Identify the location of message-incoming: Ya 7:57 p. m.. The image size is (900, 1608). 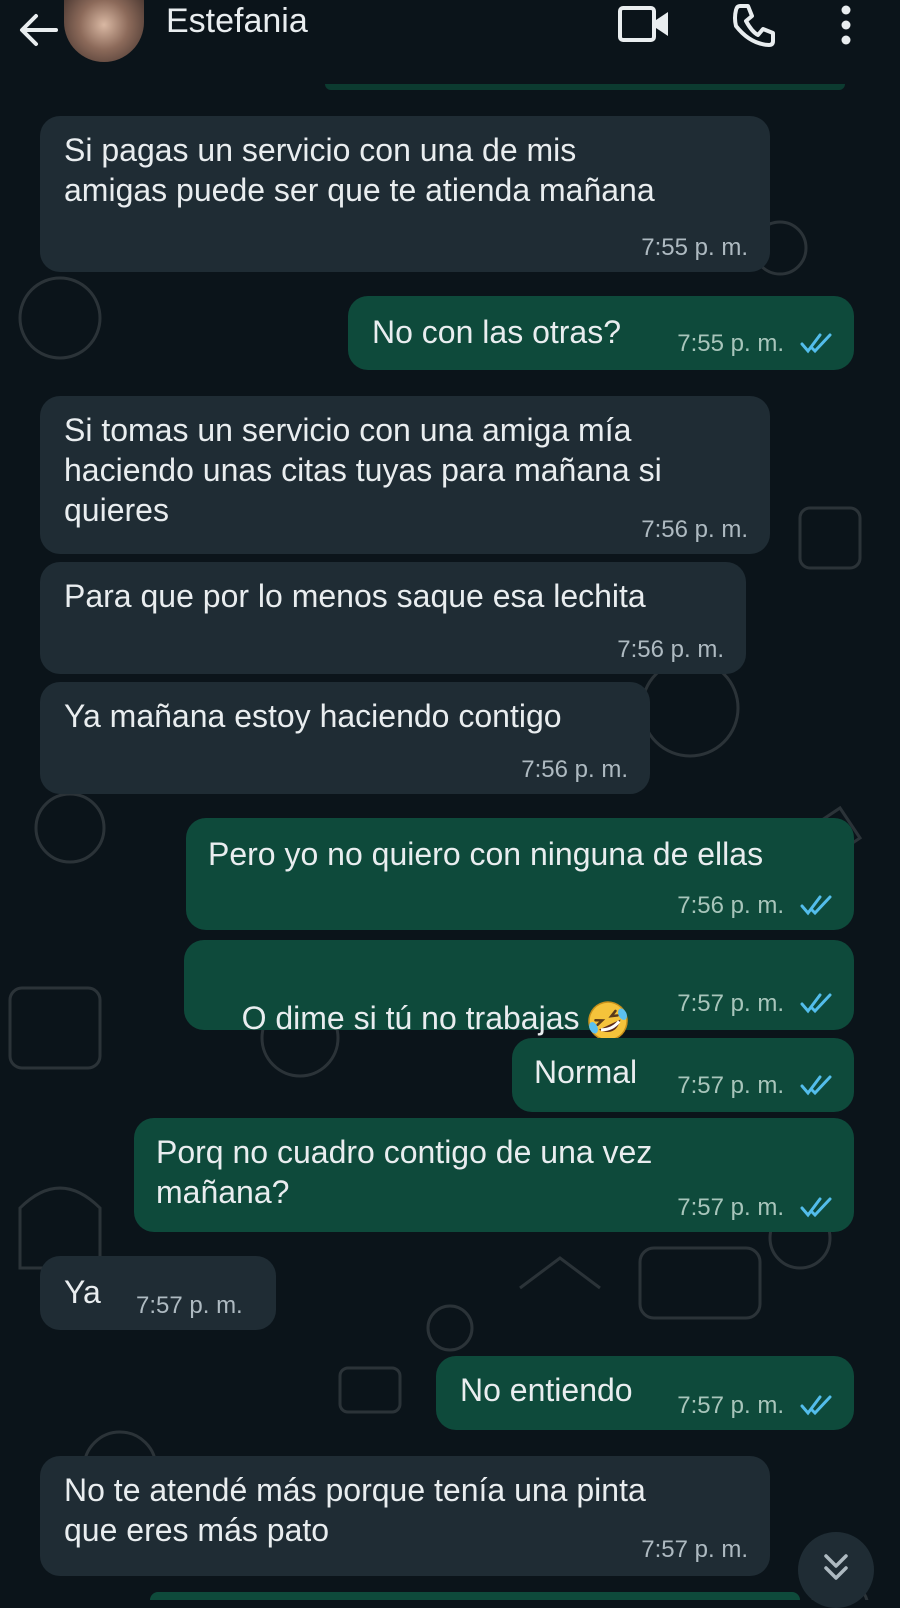
(158, 1293).